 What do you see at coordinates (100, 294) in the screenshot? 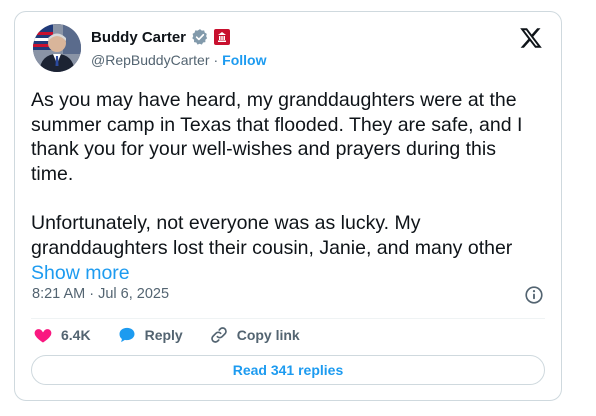
I see `tweet-timestamp: 8:21 AM · Jul 6, 2025` at bounding box center [100, 294].